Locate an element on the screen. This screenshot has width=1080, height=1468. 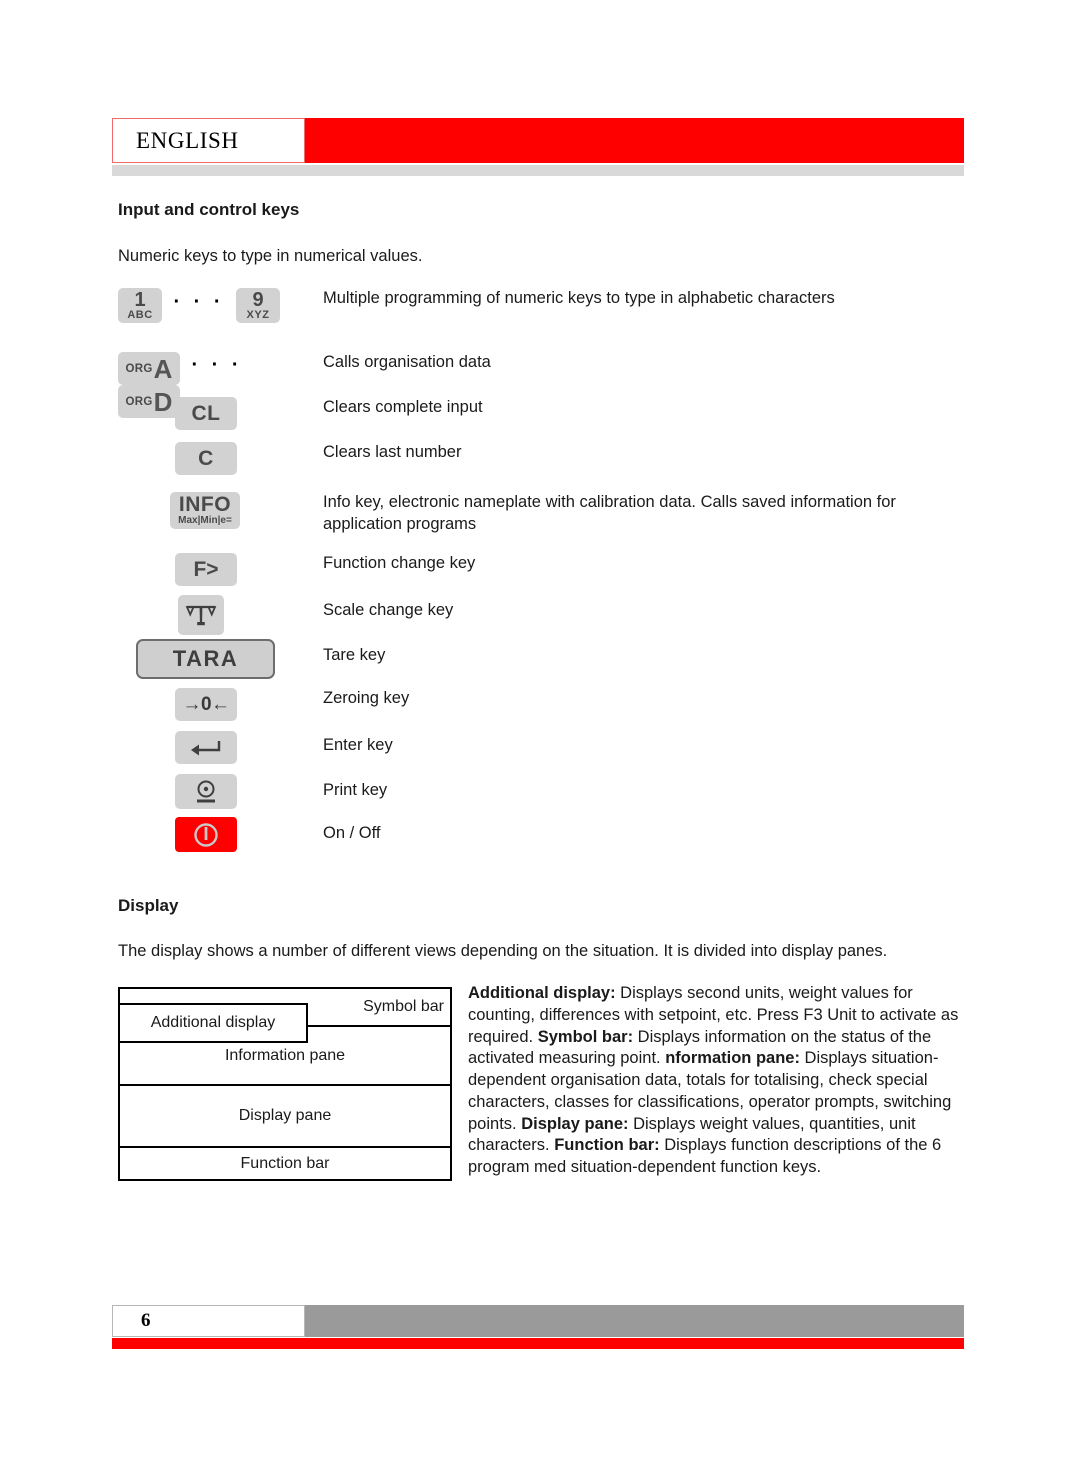
desc-term: Symbol bar: is located at coordinates (585, 1036).